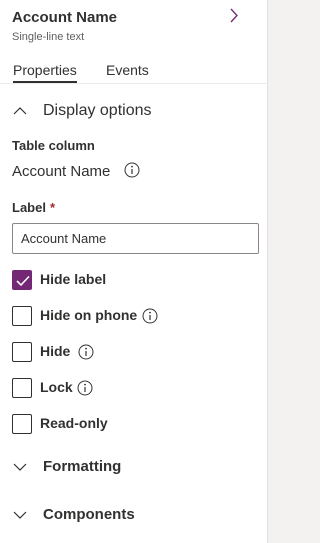 Image resolution: width=320 pixels, height=543 pixels. What do you see at coordinates (89, 514) in the screenshot?
I see `section-components-label: Components` at bounding box center [89, 514].